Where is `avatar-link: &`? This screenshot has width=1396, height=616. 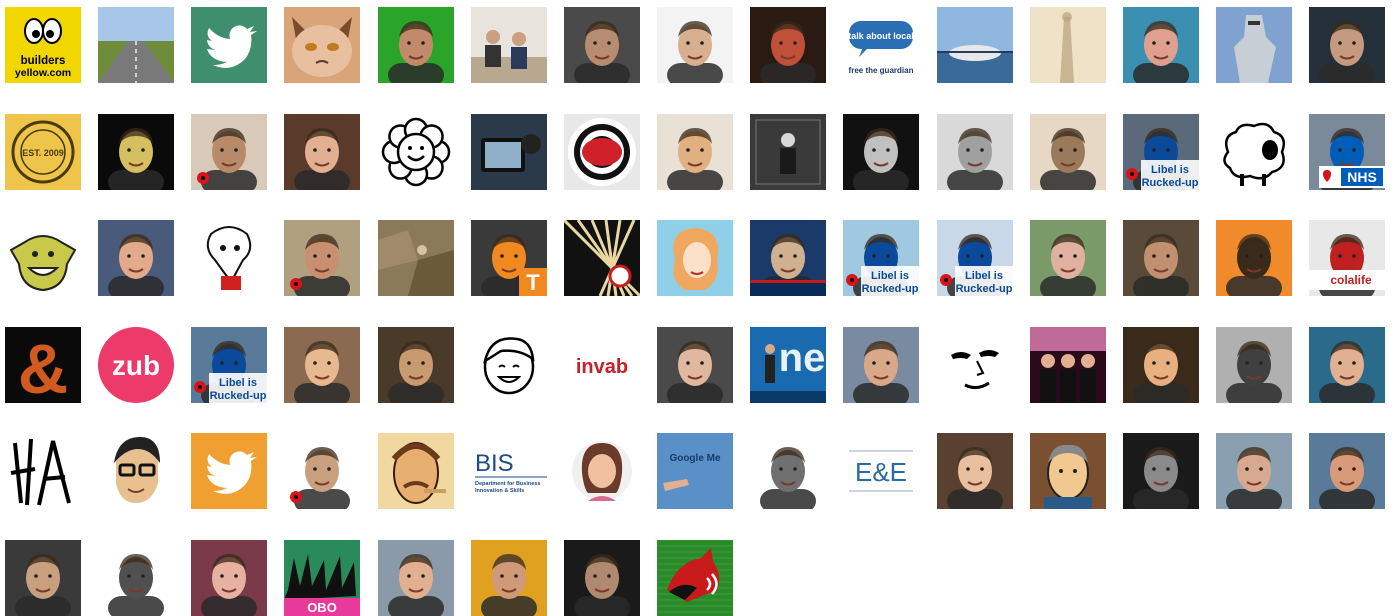
avatar-link: & is located at coordinates (43, 365).